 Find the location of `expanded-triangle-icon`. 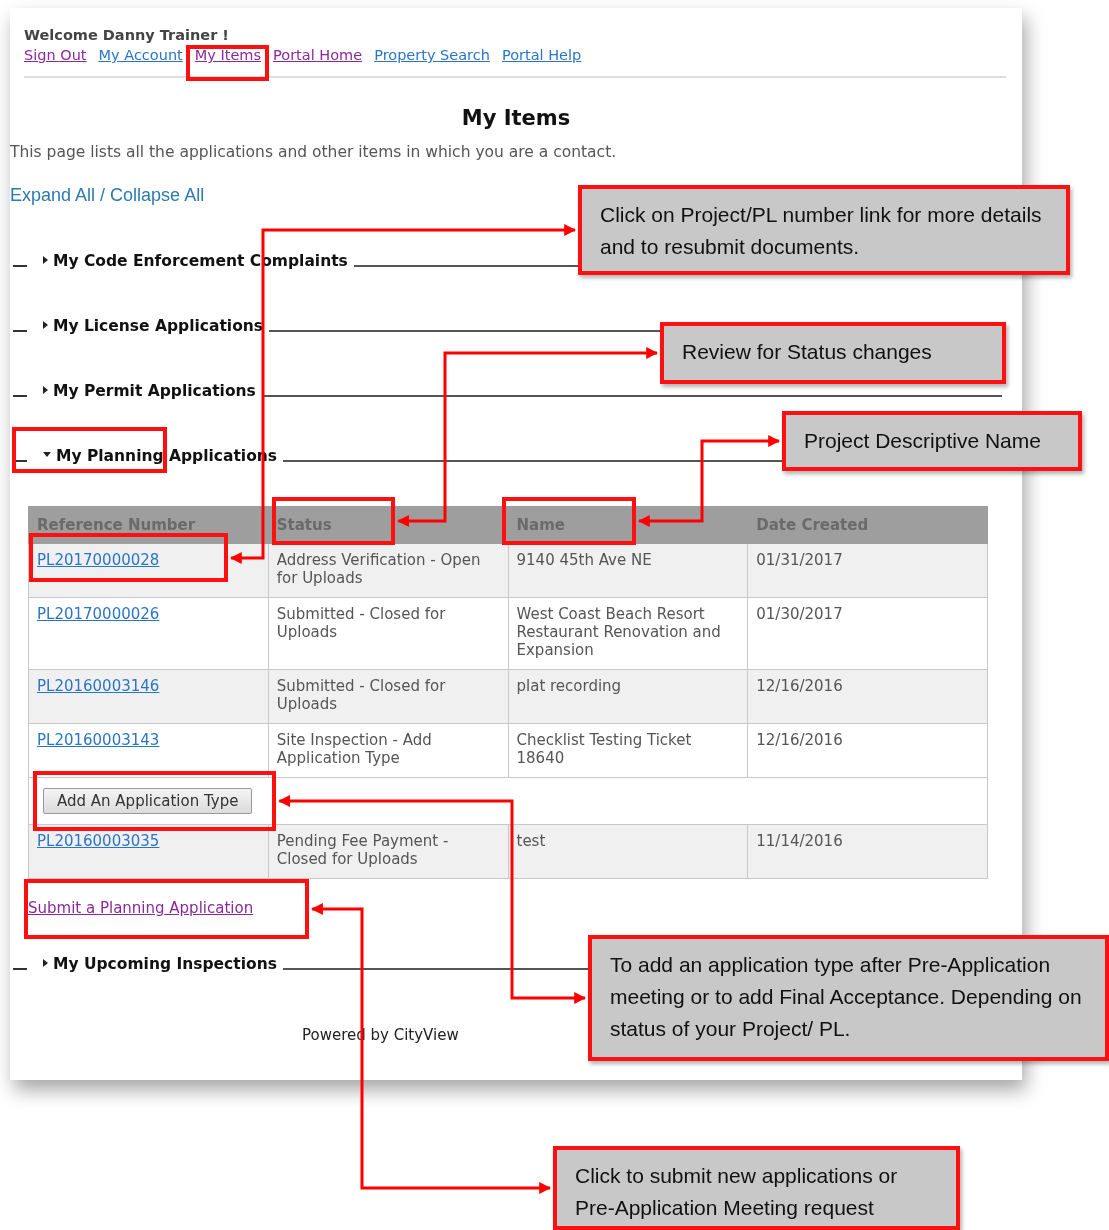

expanded-triangle-icon is located at coordinates (47, 454).